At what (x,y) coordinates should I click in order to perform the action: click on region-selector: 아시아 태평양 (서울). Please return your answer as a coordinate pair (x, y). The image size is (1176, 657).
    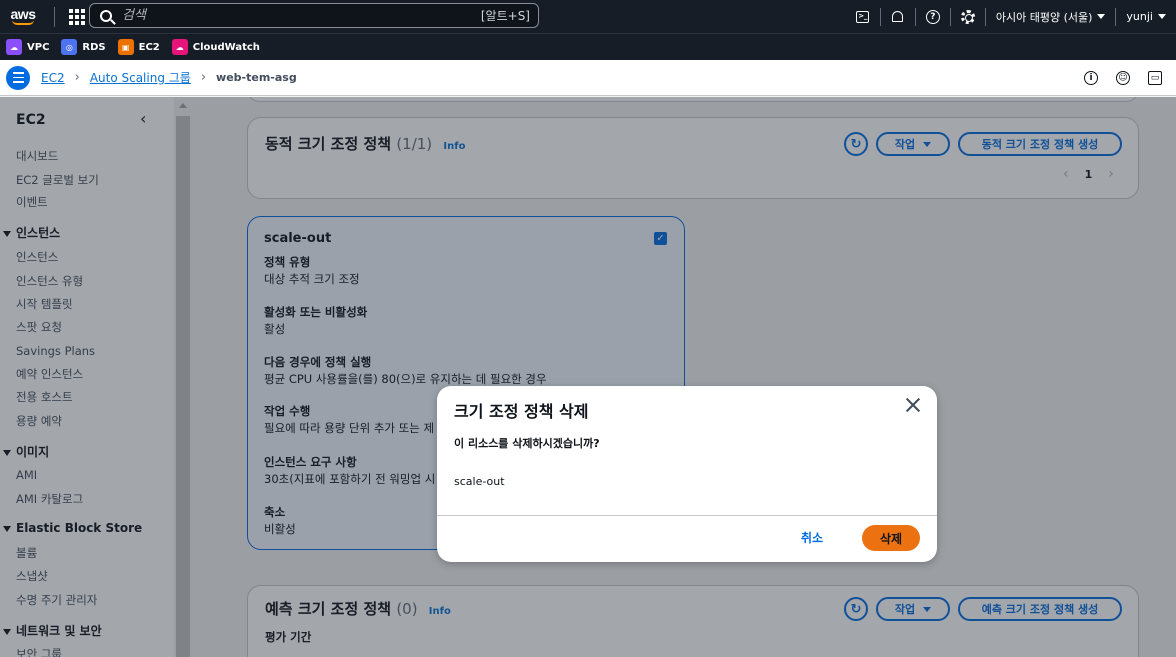
    Looking at the image, I should click on (1051, 17).